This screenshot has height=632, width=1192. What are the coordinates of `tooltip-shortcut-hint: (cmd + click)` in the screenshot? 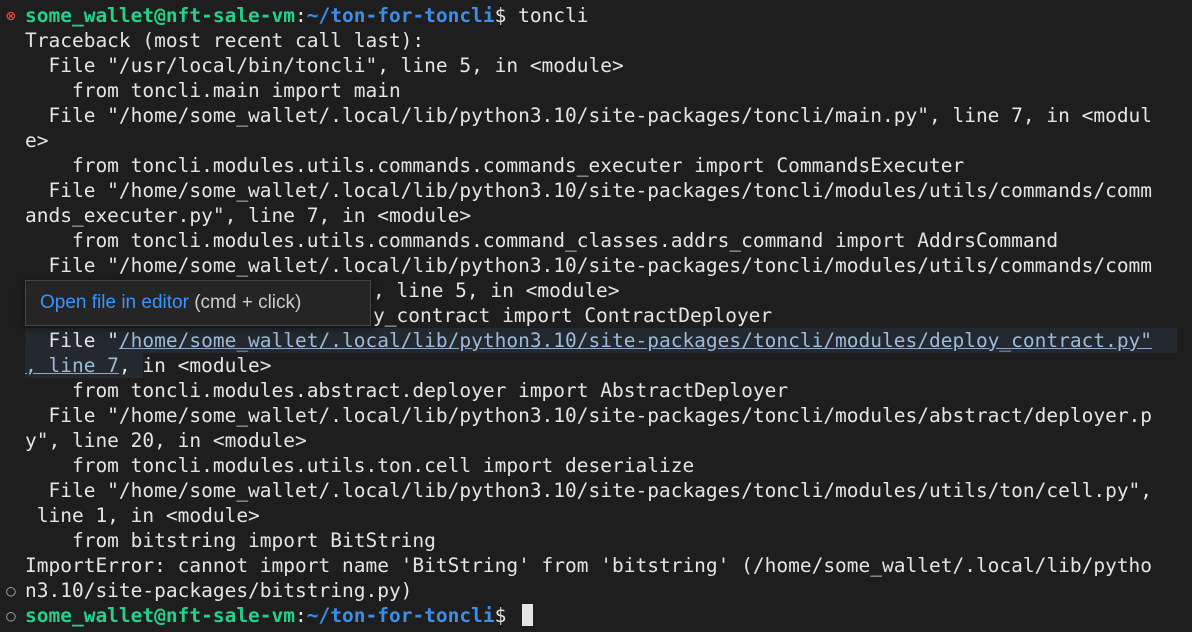 It's located at (245, 302).